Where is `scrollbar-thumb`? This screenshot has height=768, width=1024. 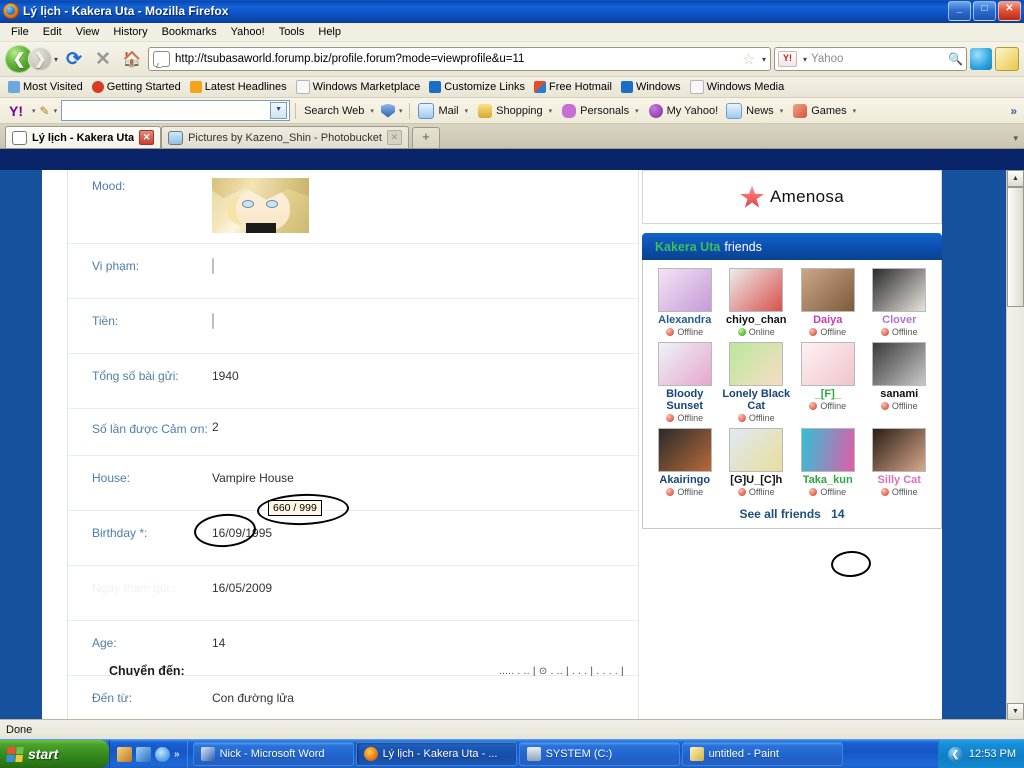
scrollbar-thumb is located at coordinates (1015, 247).